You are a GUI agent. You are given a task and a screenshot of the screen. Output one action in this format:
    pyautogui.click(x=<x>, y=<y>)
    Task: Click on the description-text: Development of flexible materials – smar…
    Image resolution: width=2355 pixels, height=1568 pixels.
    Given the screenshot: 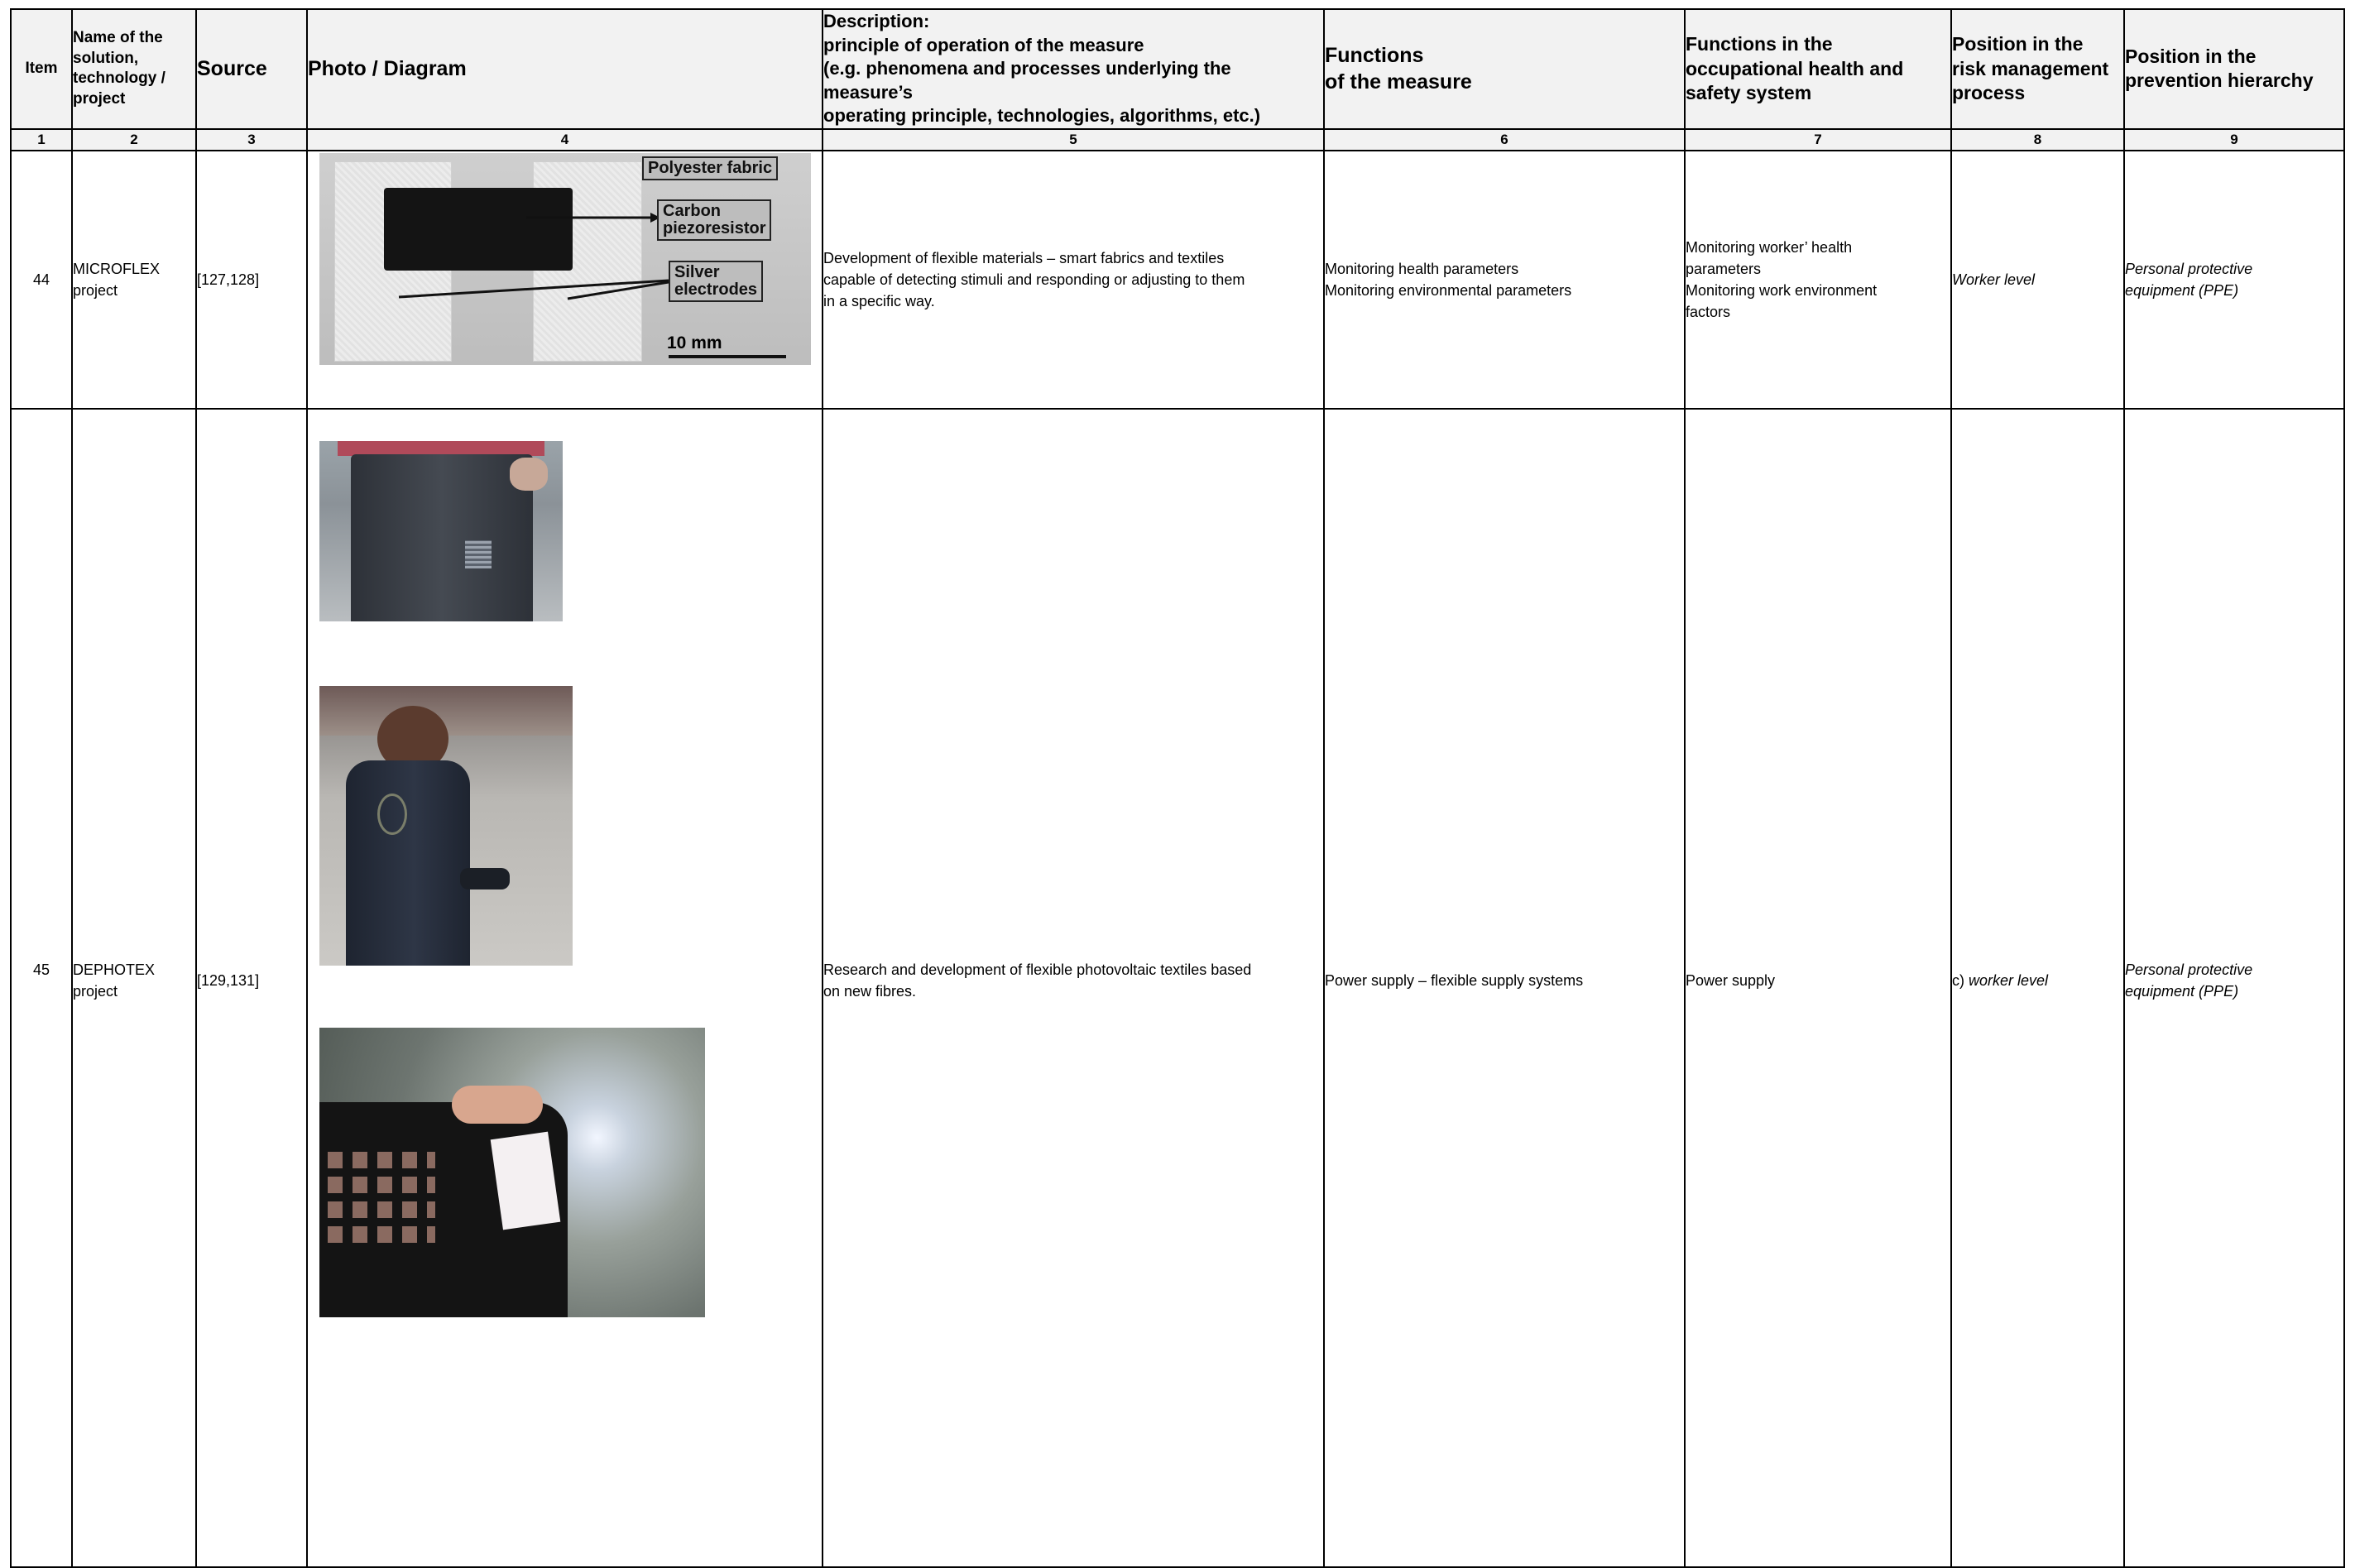 What is the action you would take?
    pyautogui.click(x=1073, y=280)
    